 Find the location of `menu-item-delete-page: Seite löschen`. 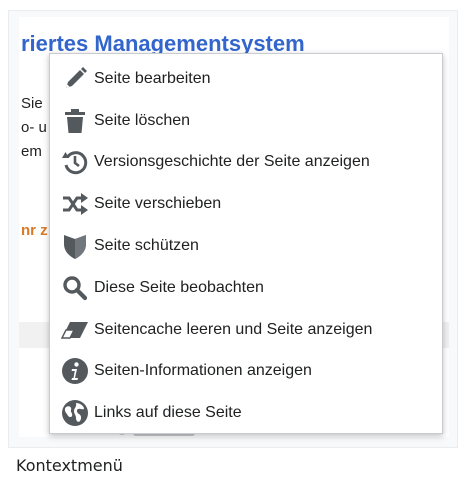

menu-item-delete-page: Seite löschen is located at coordinates (246, 121).